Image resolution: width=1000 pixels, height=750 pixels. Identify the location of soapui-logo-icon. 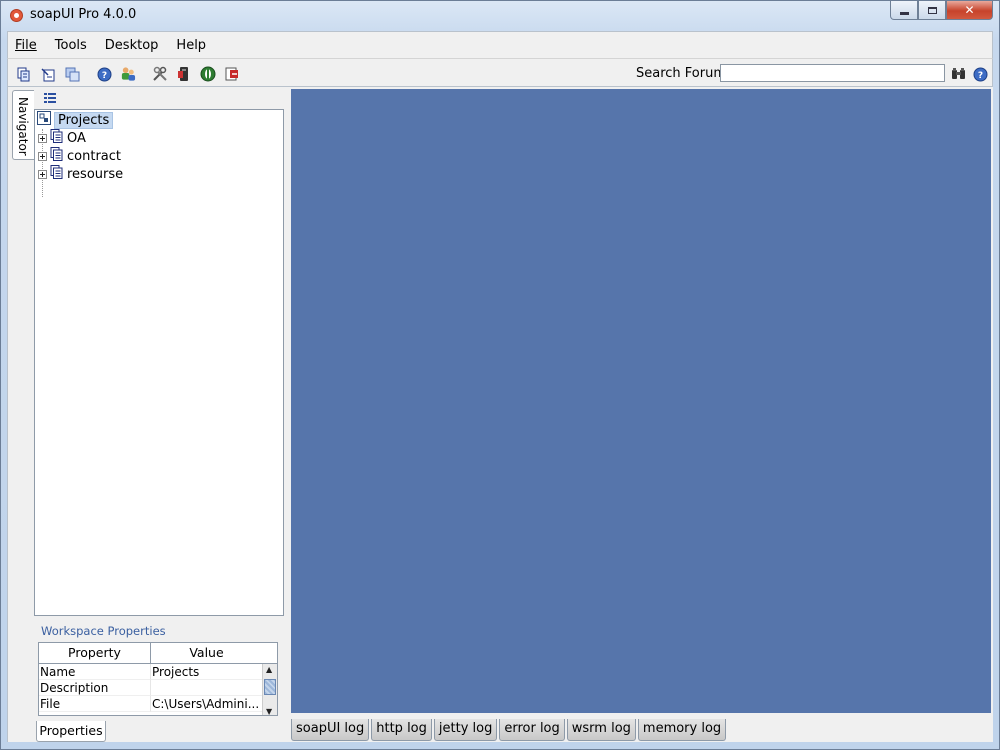
(16, 15).